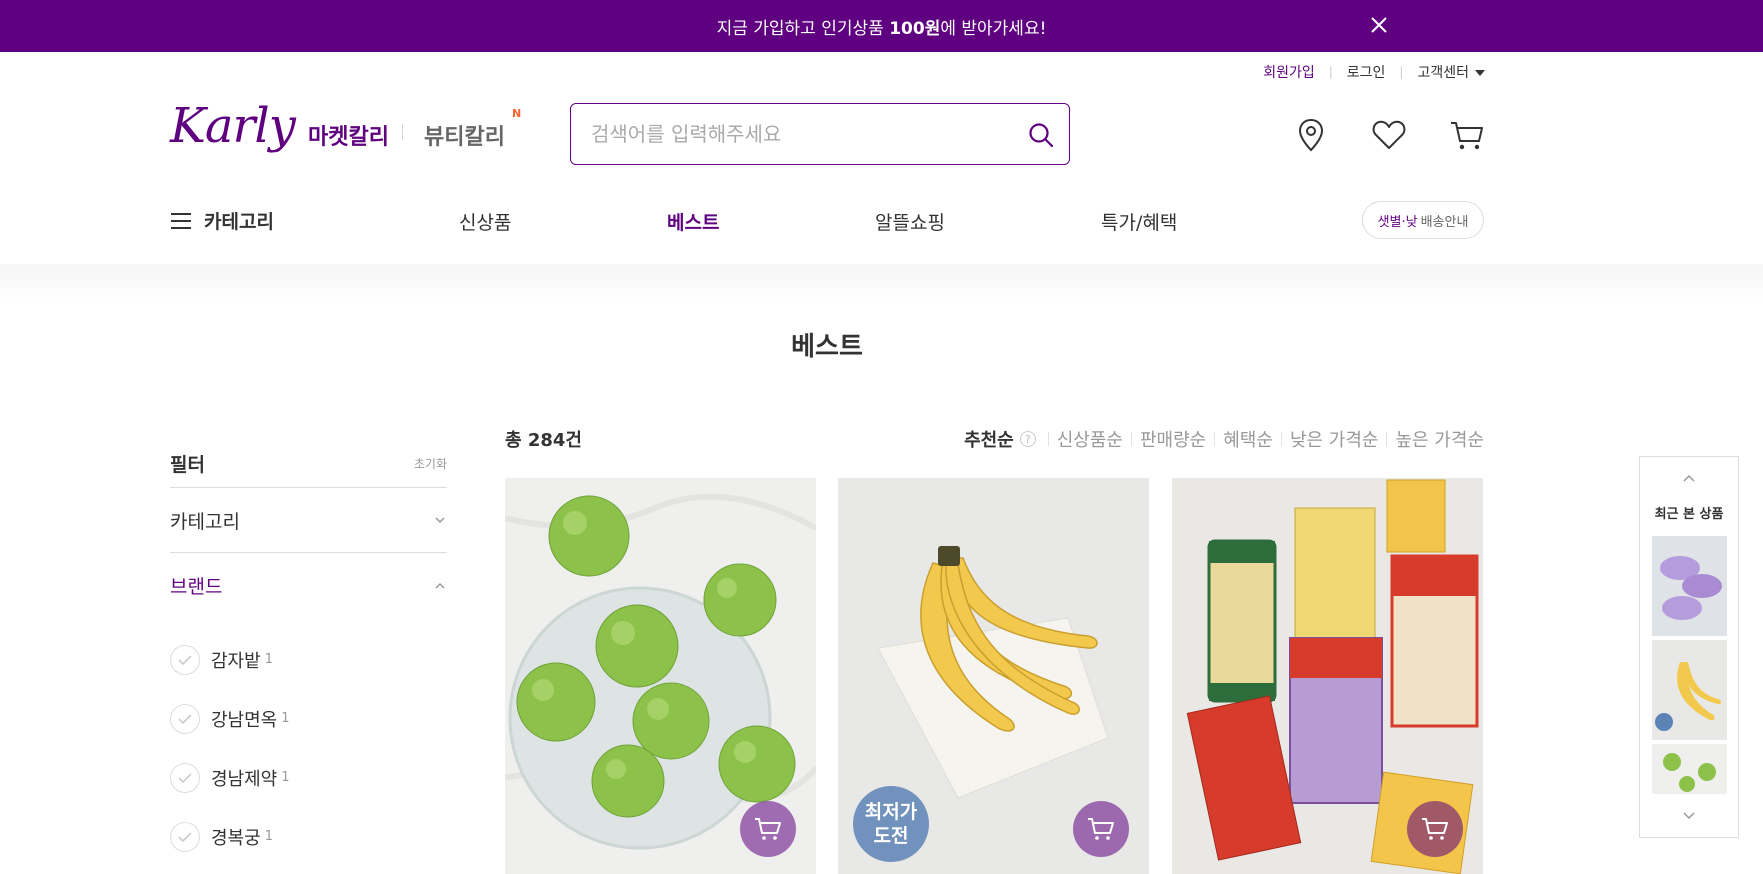 The image size is (1763, 874). Describe the element at coordinates (1173, 439) in the screenshot. I see `sort-sales: 판매량순` at that location.